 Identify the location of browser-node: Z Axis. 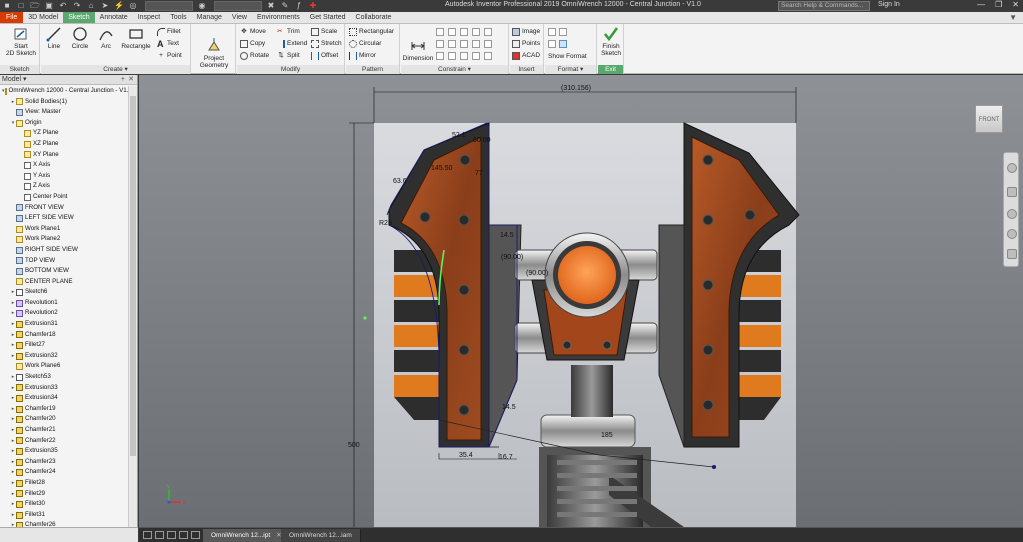
(64, 186).